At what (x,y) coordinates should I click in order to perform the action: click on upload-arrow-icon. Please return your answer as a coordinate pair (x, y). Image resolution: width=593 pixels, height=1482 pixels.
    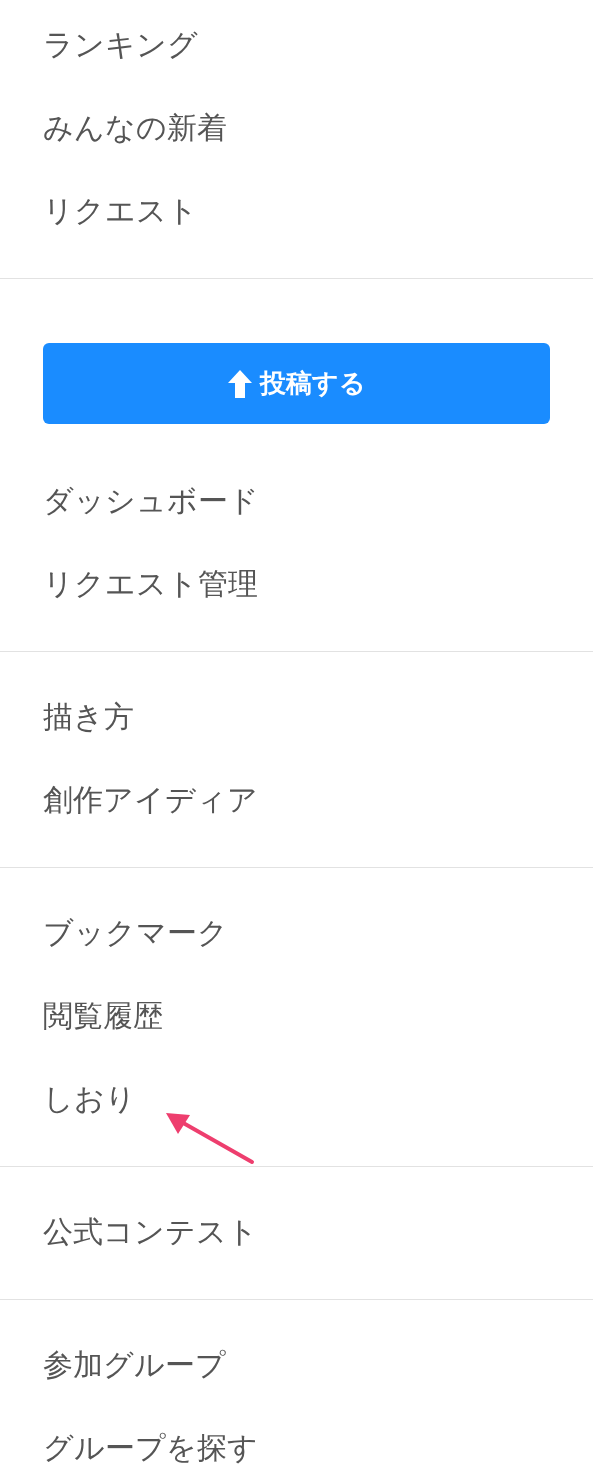
    Looking at the image, I should click on (239, 383).